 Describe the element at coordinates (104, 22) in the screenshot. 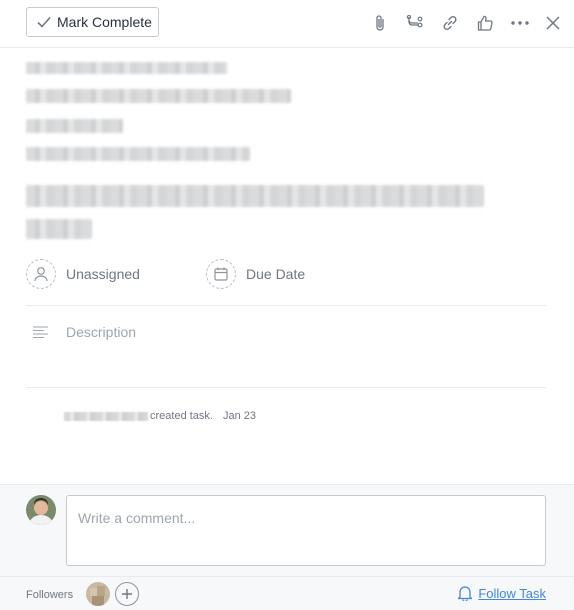

I see `mark-complete-label: Mark Complete` at that location.